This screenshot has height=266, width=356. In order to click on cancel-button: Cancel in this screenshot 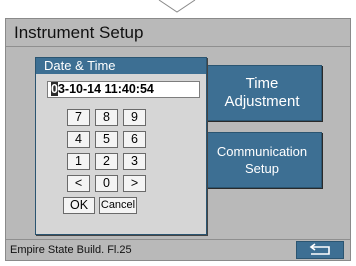, I will do `click(118, 205)`.